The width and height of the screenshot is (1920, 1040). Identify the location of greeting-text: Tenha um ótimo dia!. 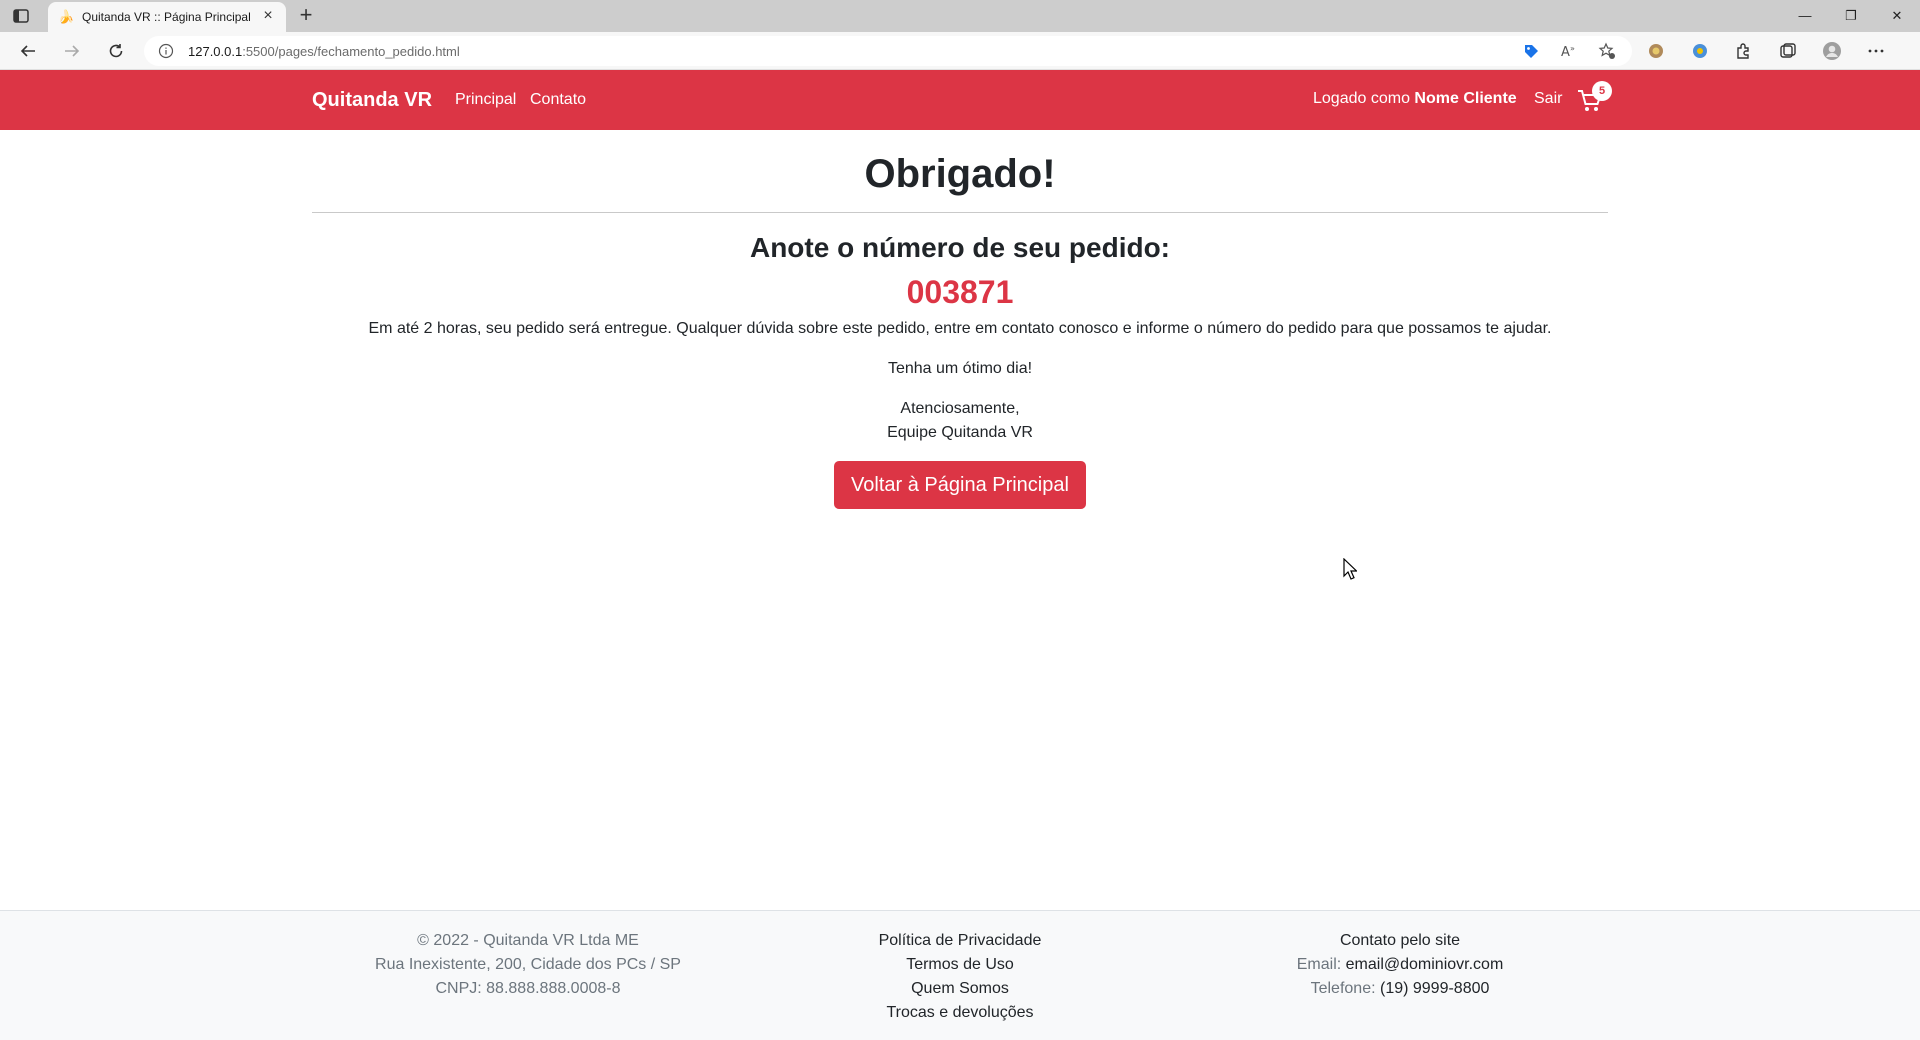
(960, 368).